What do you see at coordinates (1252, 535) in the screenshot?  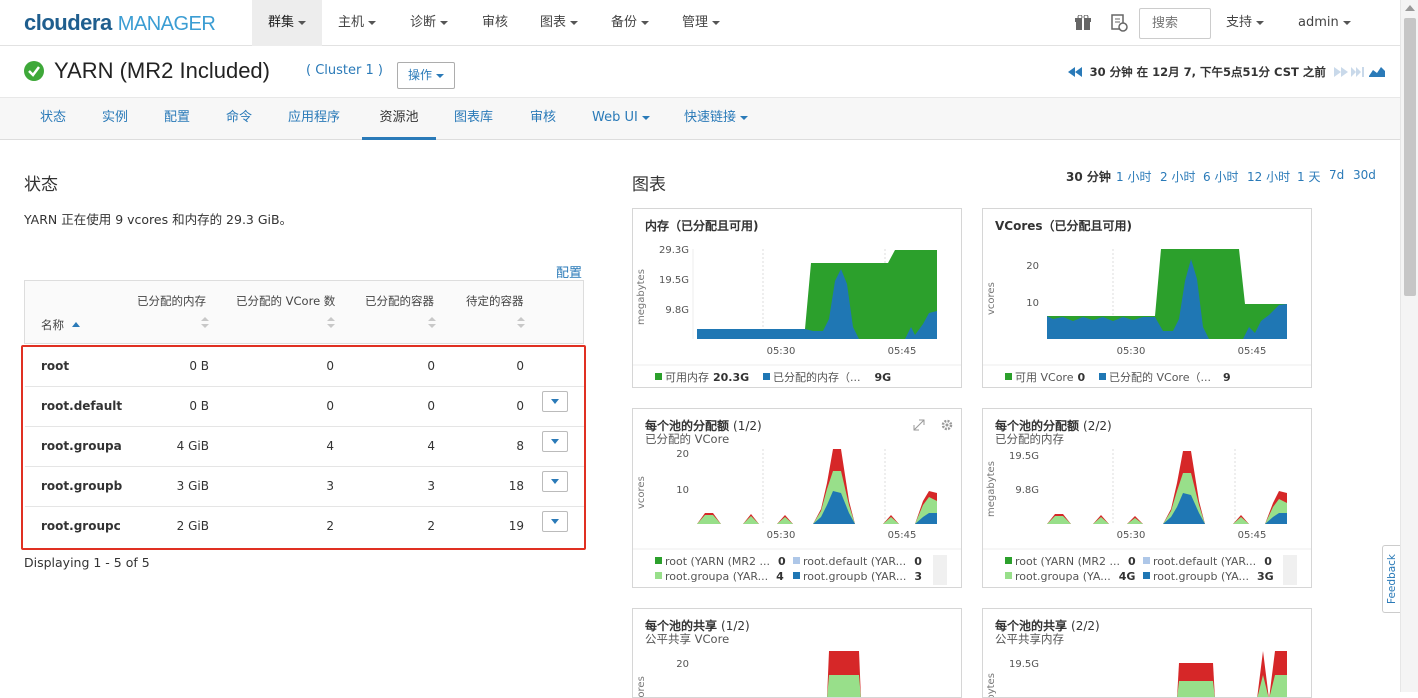 I see `x-tick-label: 05:45` at bounding box center [1252, 535].